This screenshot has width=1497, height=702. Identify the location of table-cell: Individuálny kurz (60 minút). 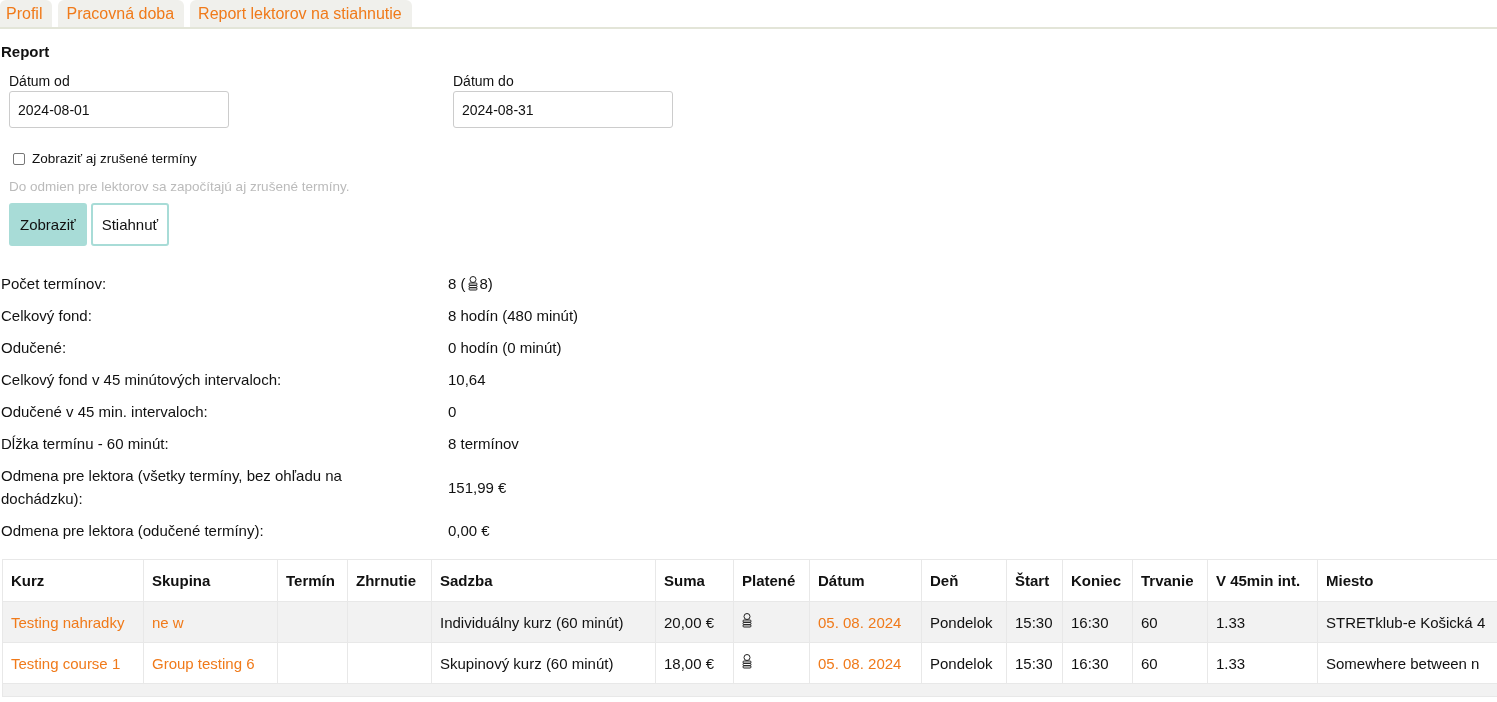
(543, 622).